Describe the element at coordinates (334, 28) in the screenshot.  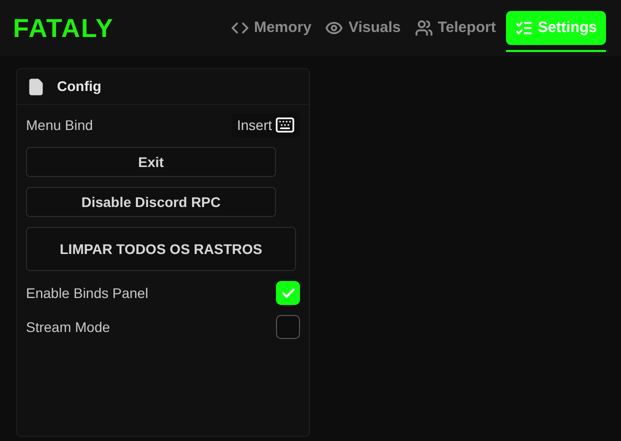
I see `eye-icon` at that location.